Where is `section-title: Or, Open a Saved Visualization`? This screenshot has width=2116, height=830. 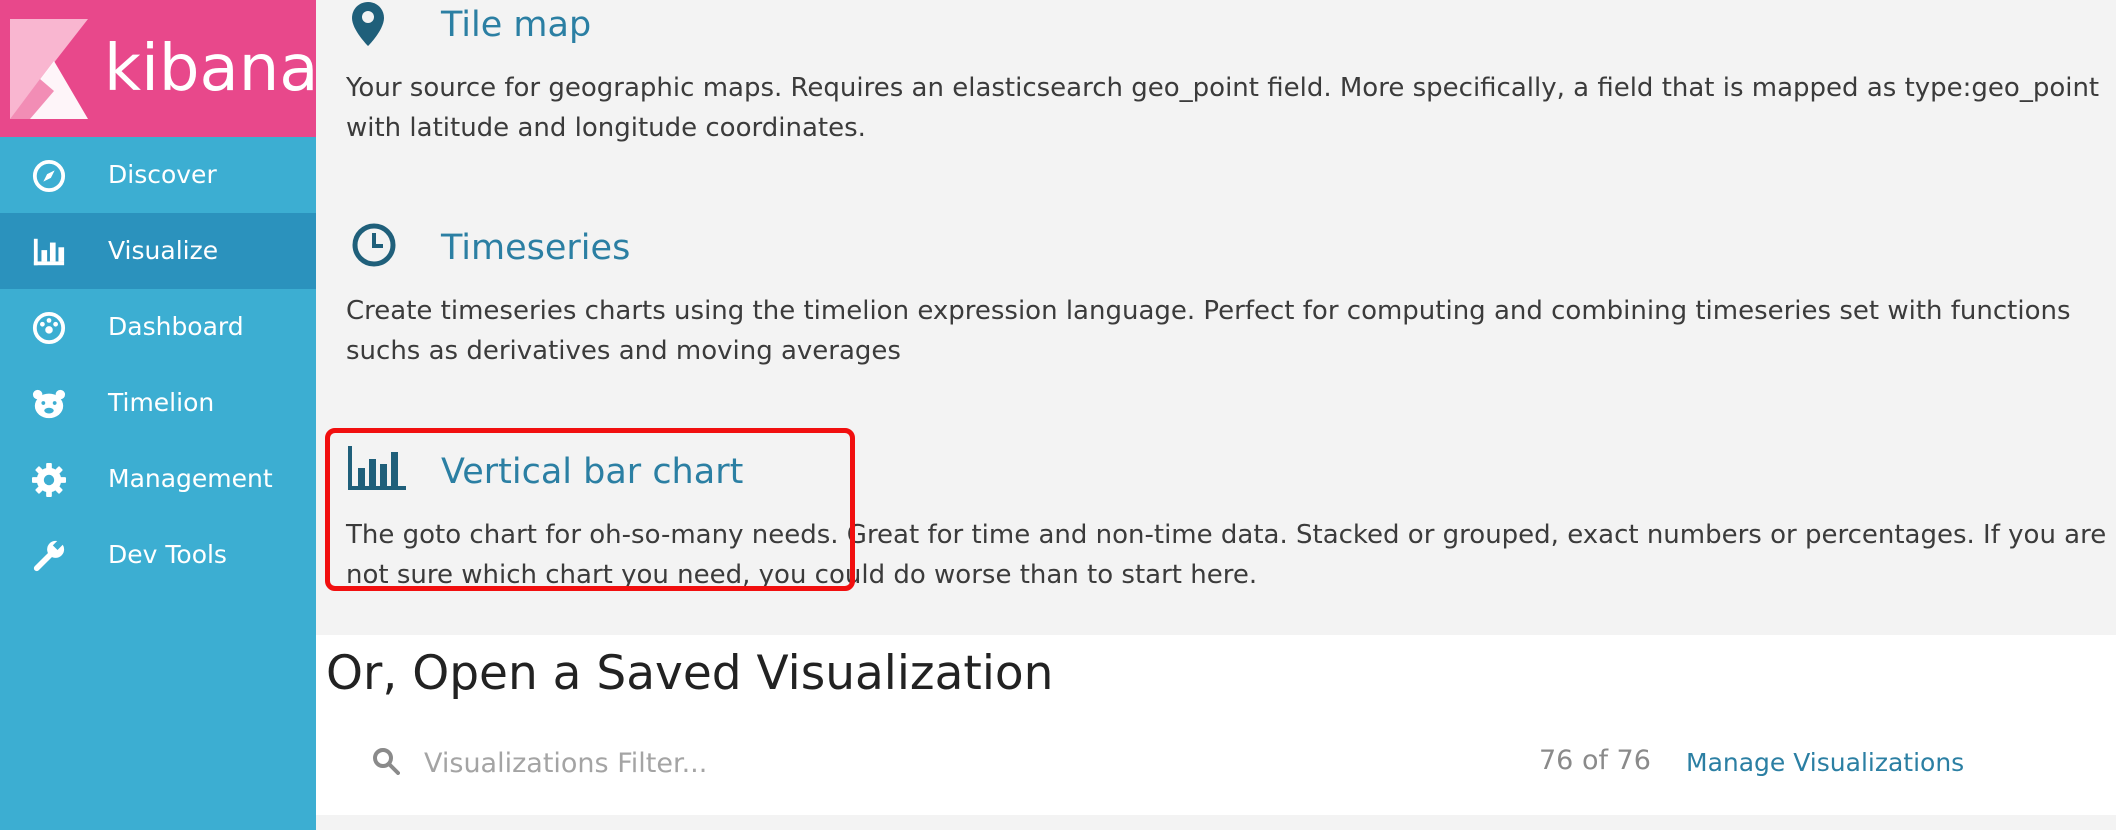 section-title: Or, Open a Saved Visualization is located at coordinates (690, 673).